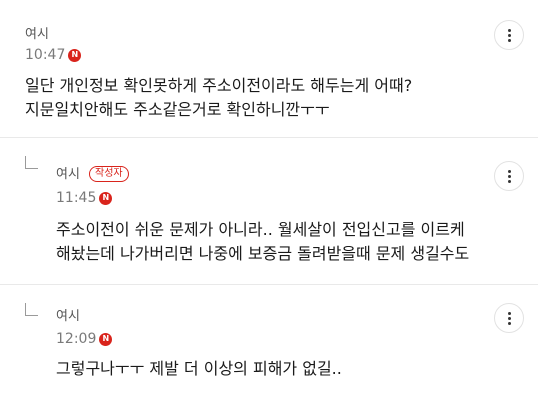 The height and width of the screenshot is (404, 538). I want to click on comment-time: 10:47 N, so click(53, 55).